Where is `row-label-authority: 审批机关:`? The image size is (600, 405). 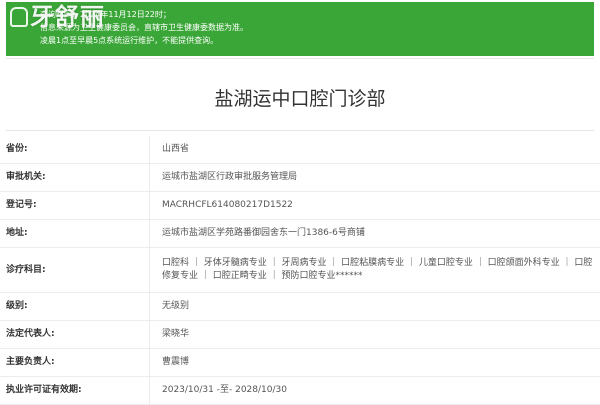 row-label-authority: 审批机关: is located at coordinates (75, 178).